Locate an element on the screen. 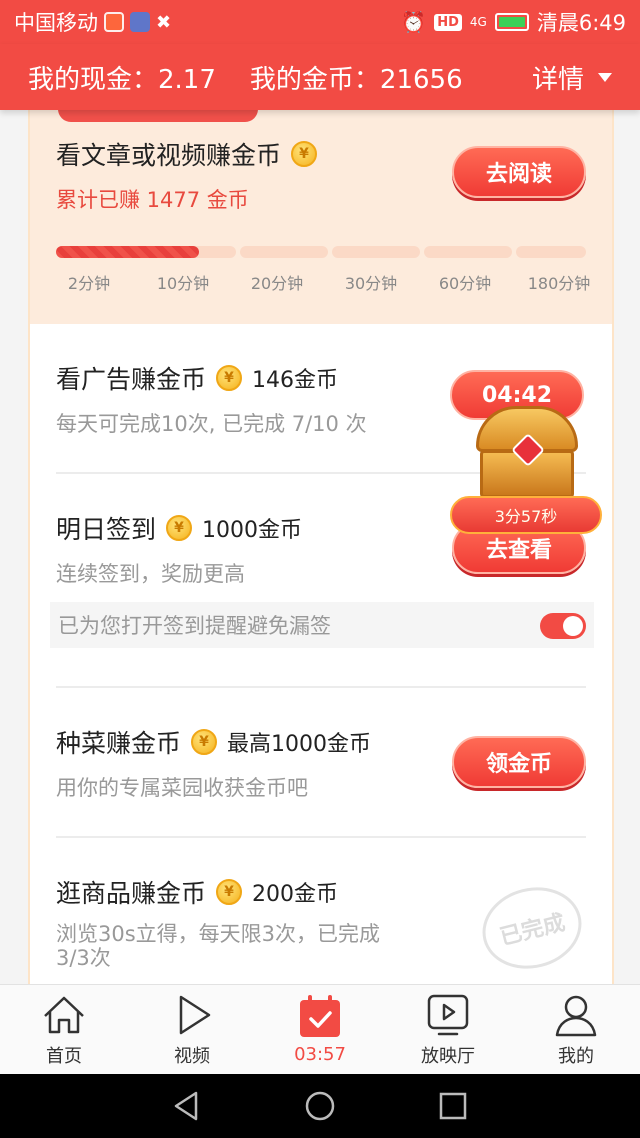 The height and width of the screenshot is (1138, 640). play-icon is located at coordinates (192, 1015).